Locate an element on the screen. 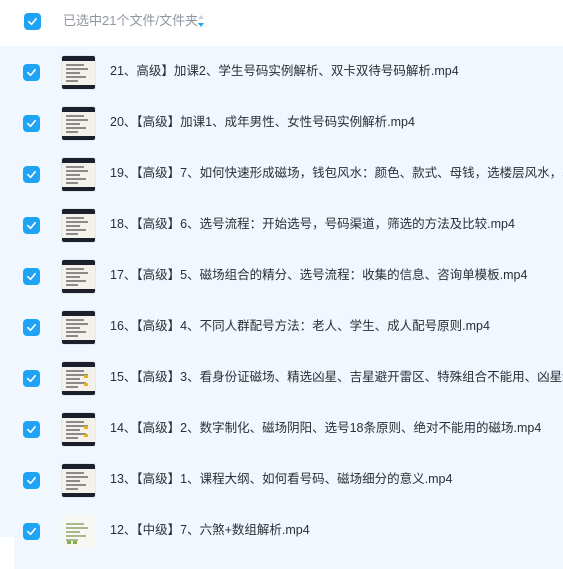 The height and width of the screenshot is (569, 563). panel-edge is located at coordinates (7, 553).